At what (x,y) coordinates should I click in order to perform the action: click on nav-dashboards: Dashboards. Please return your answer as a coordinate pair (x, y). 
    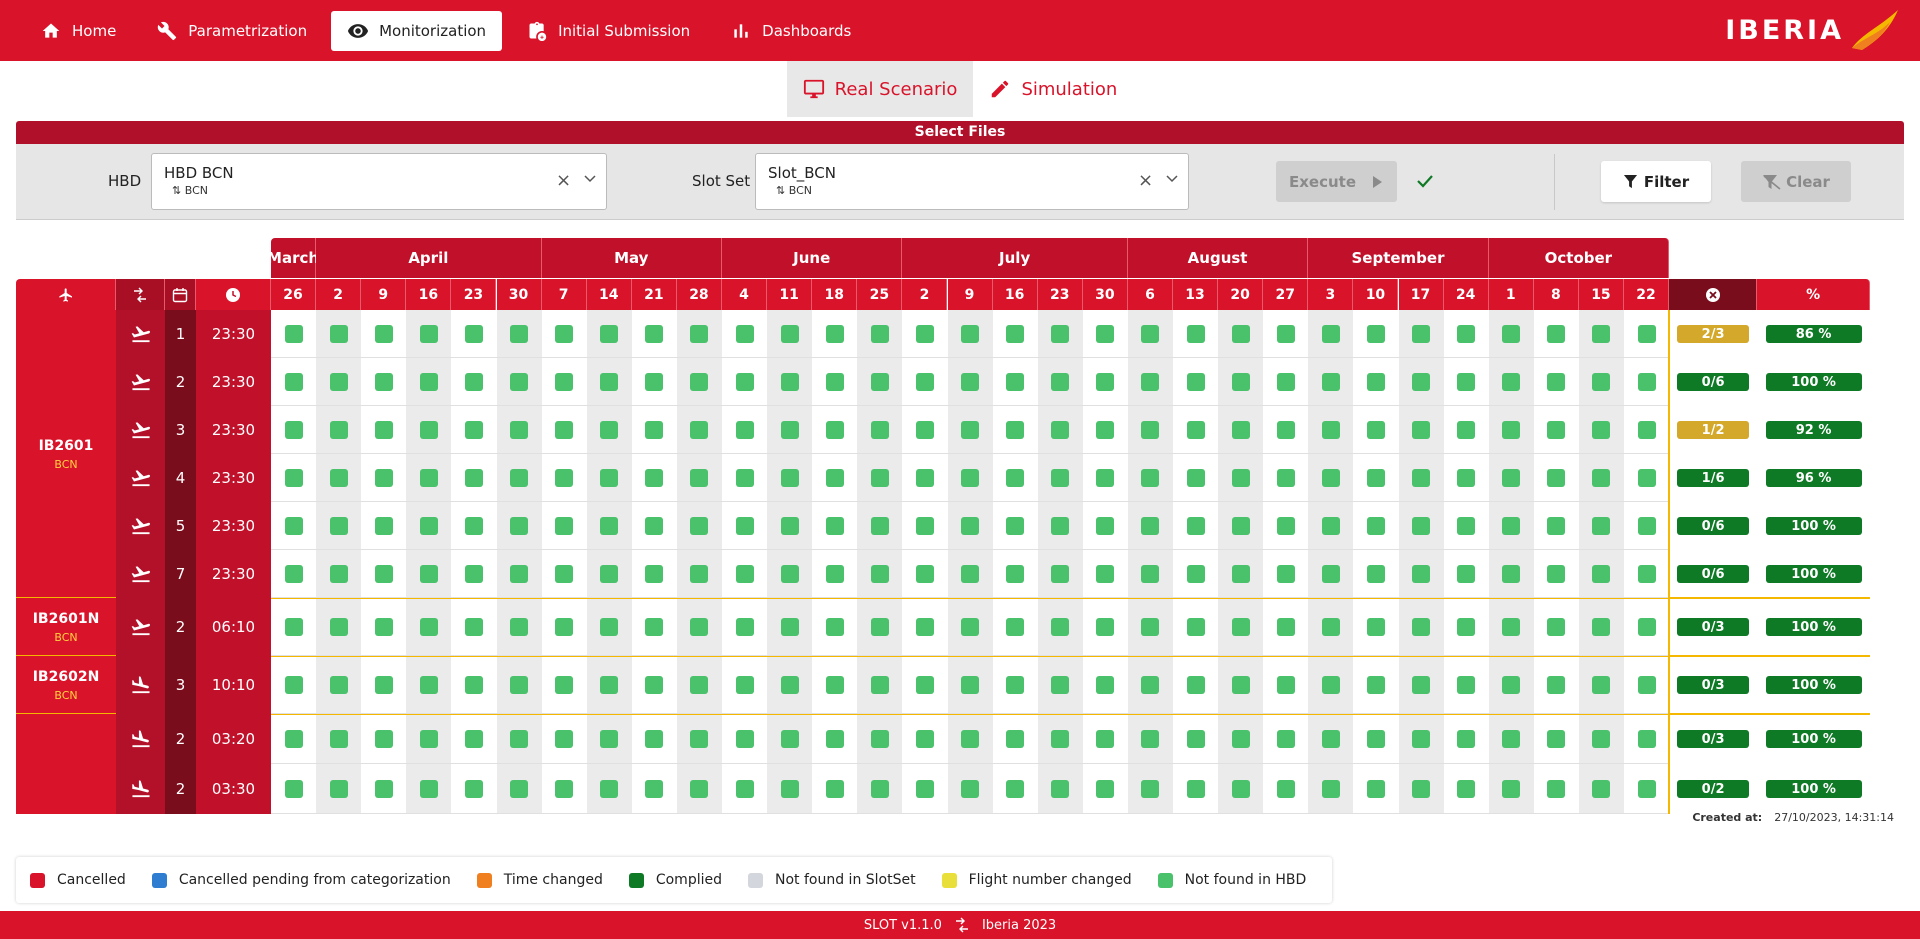
    Looking at the image, I should click on (790, 31).